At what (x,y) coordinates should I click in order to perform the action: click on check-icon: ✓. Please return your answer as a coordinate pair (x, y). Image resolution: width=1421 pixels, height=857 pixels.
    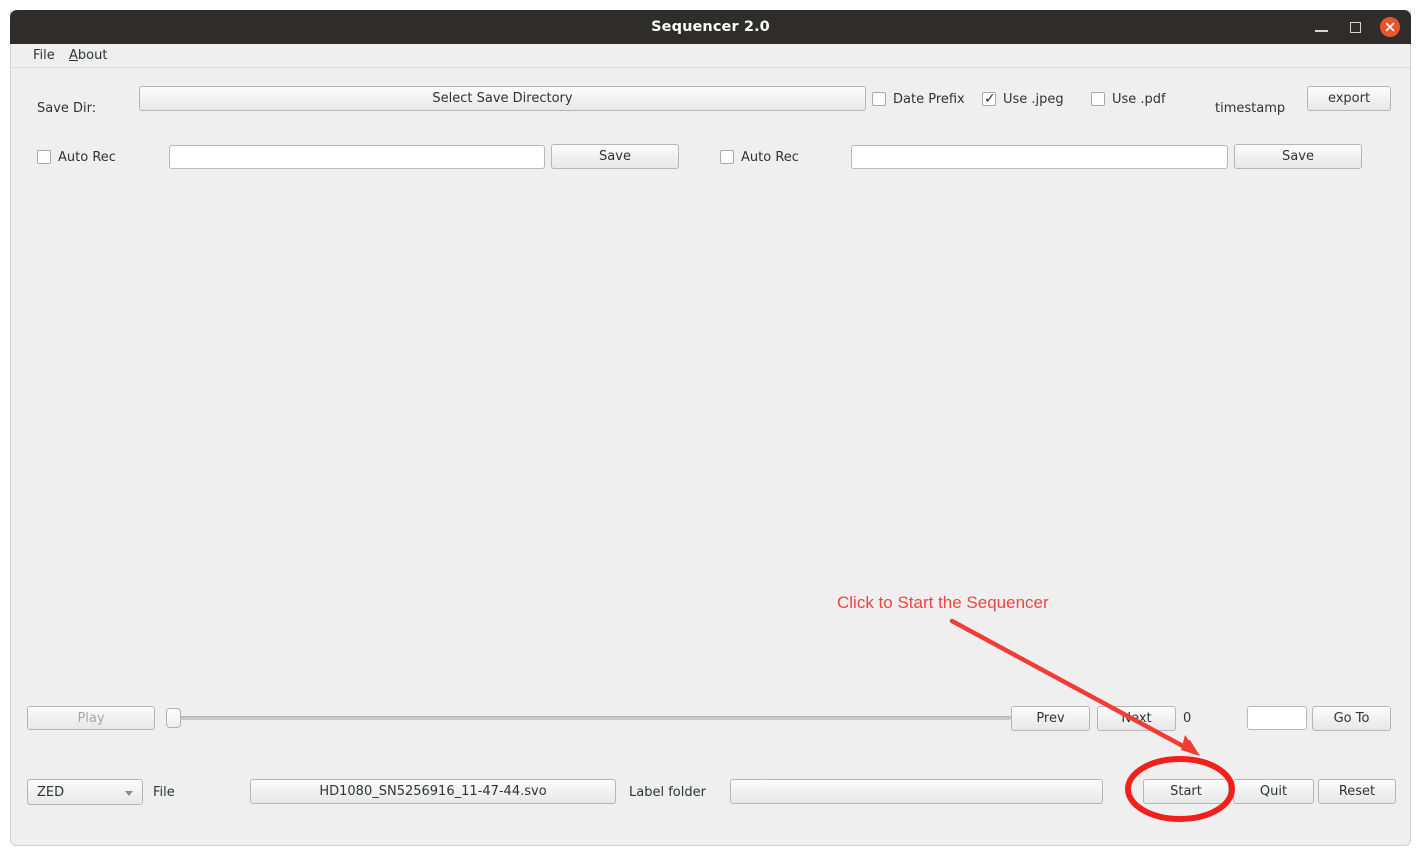
    Looking at the image, I should click on (990, 99).